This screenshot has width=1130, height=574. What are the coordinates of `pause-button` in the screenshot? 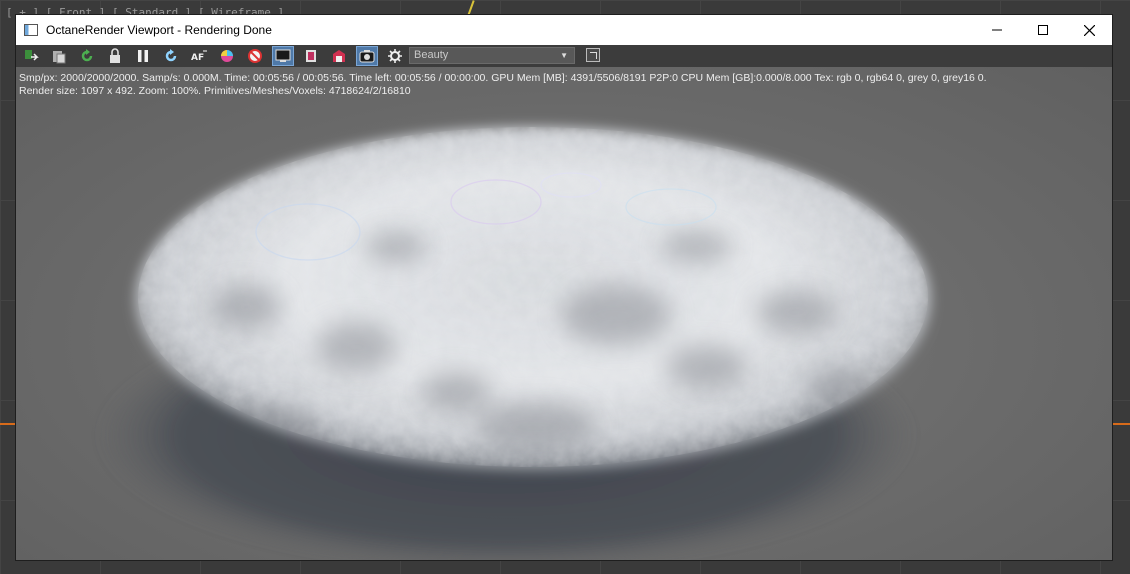 It's located at (143, 56).